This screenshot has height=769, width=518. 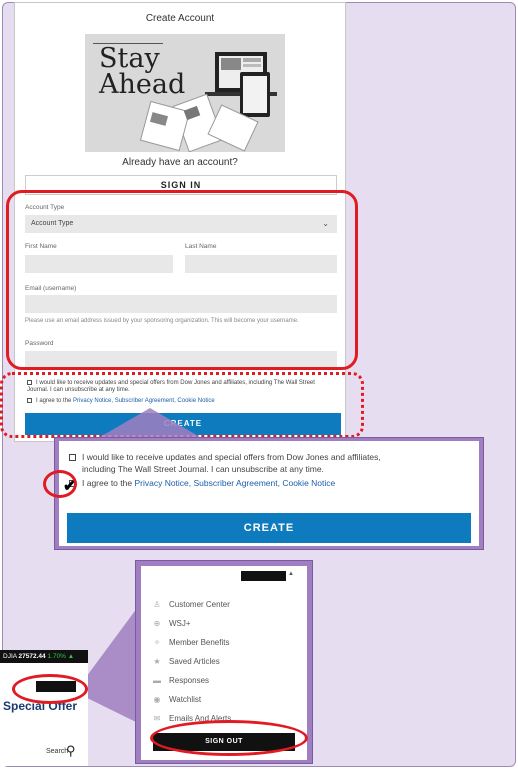 I want to click on bookmark-icon: ★, so click(x=157, y=661).